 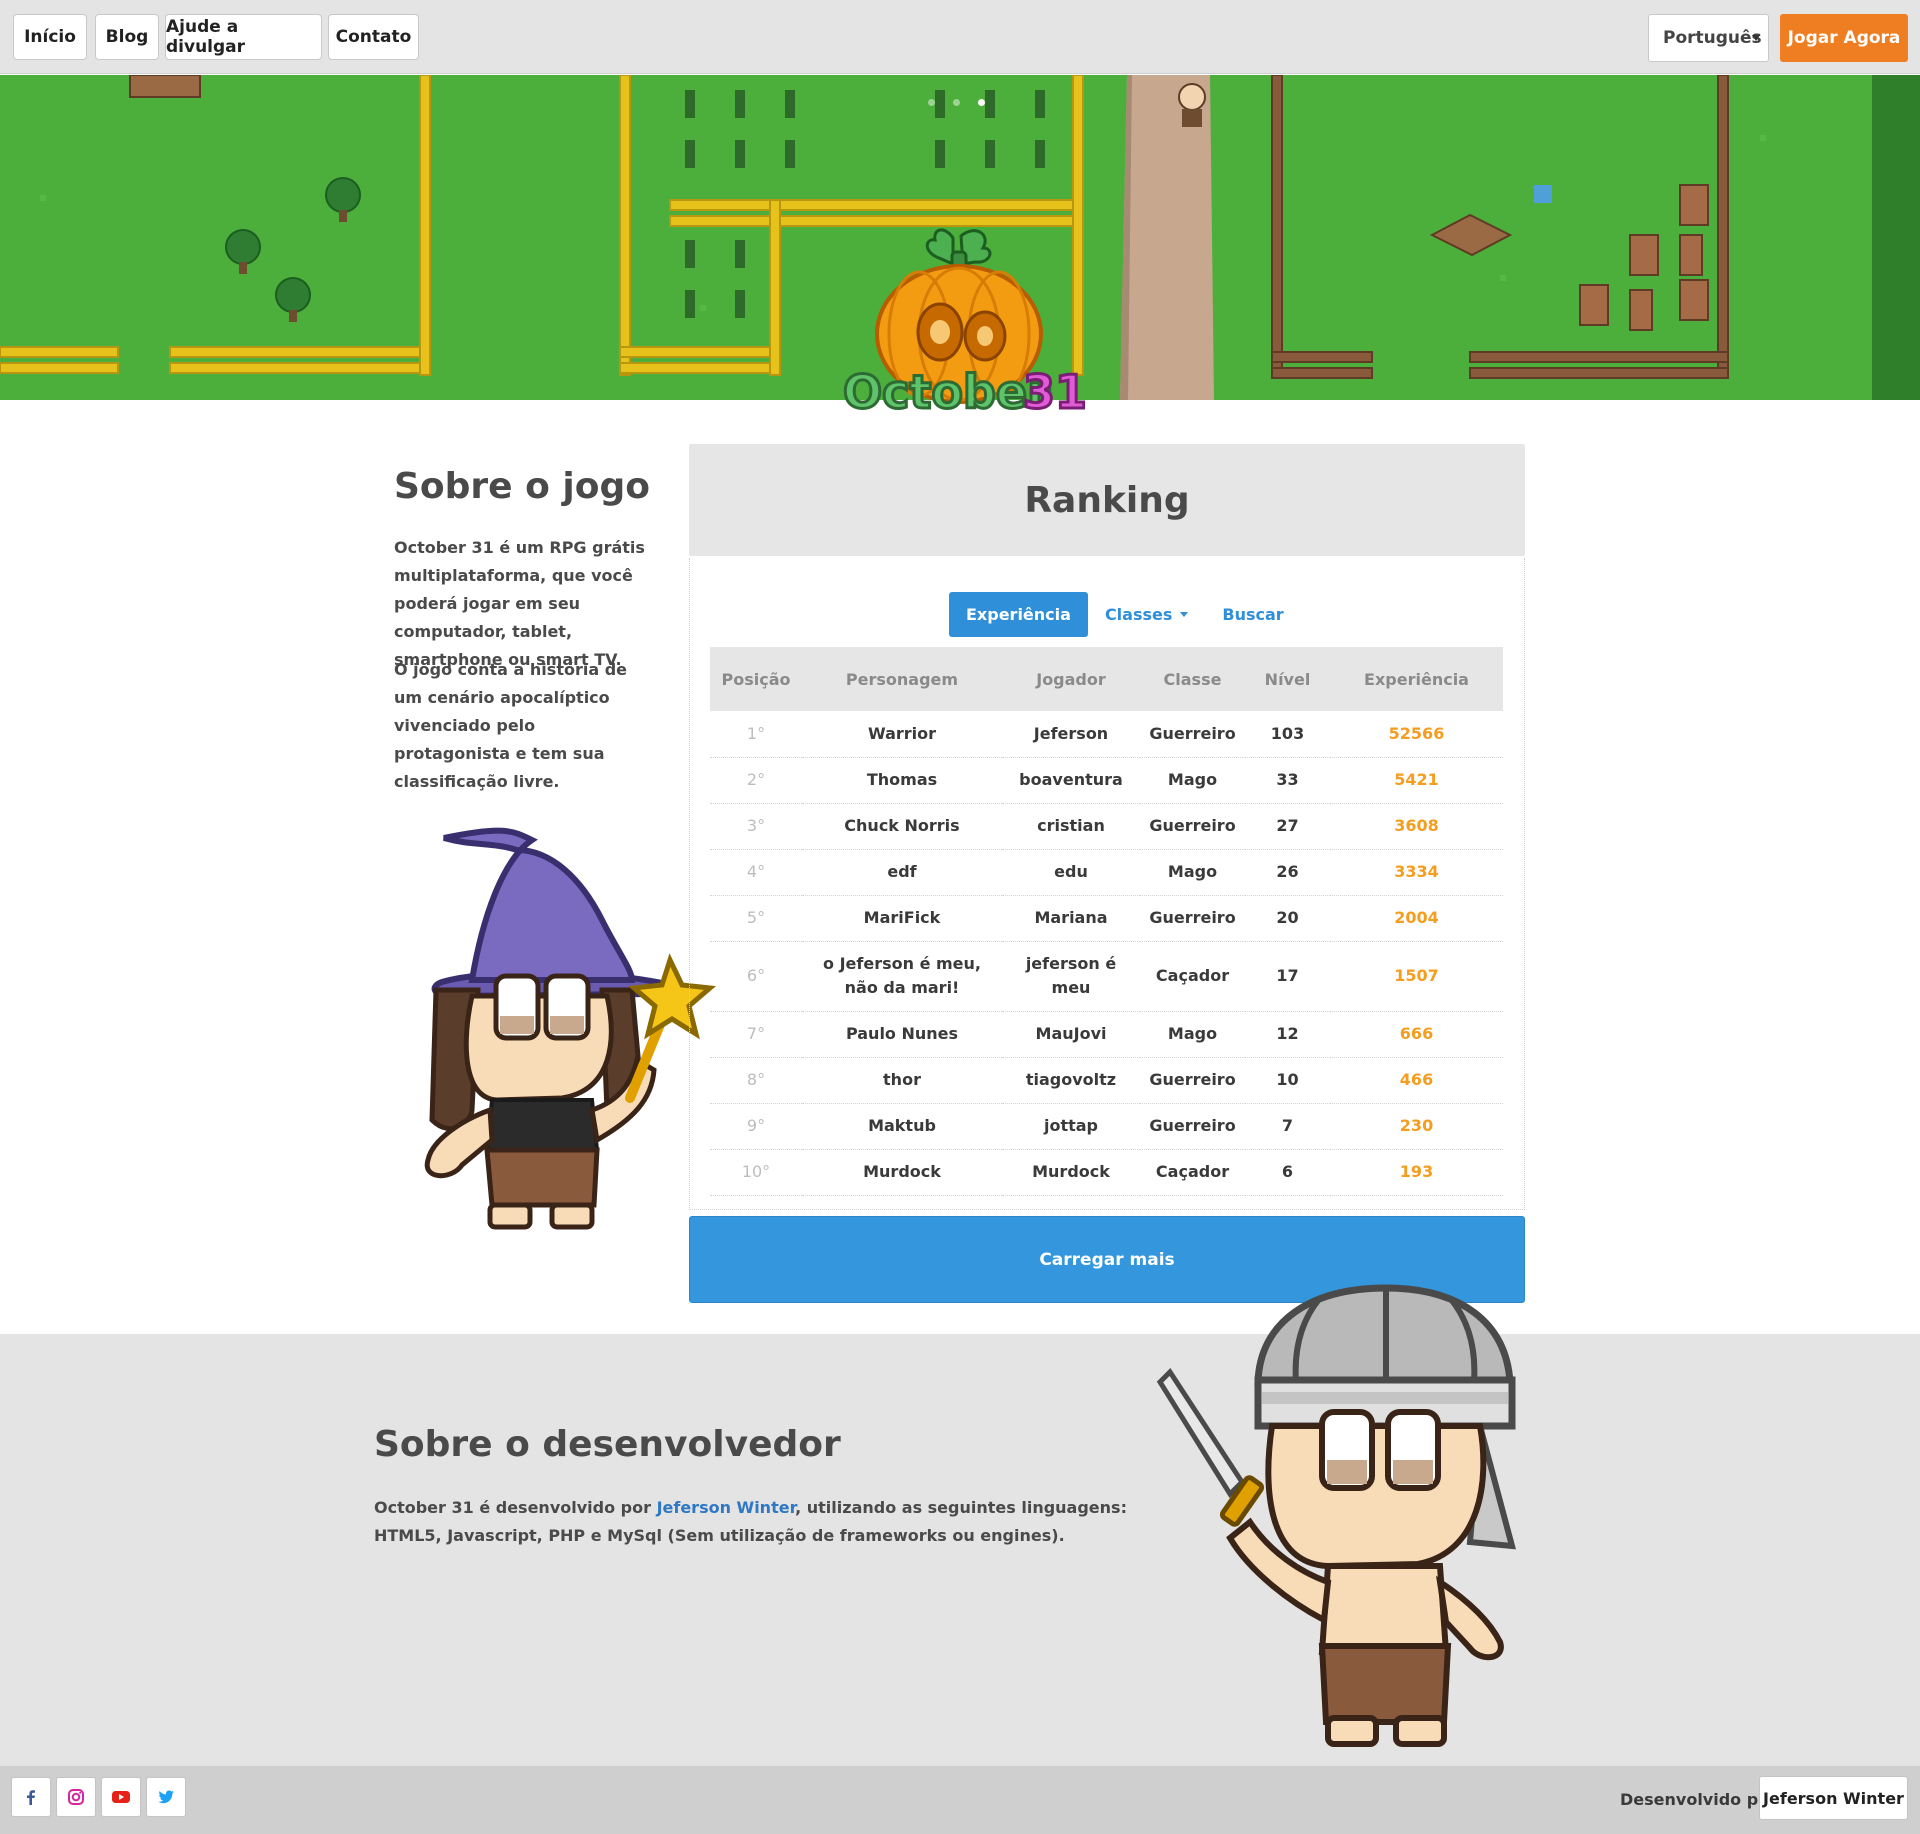 I want to click on facebook-link, so click(x=31, y=1797).